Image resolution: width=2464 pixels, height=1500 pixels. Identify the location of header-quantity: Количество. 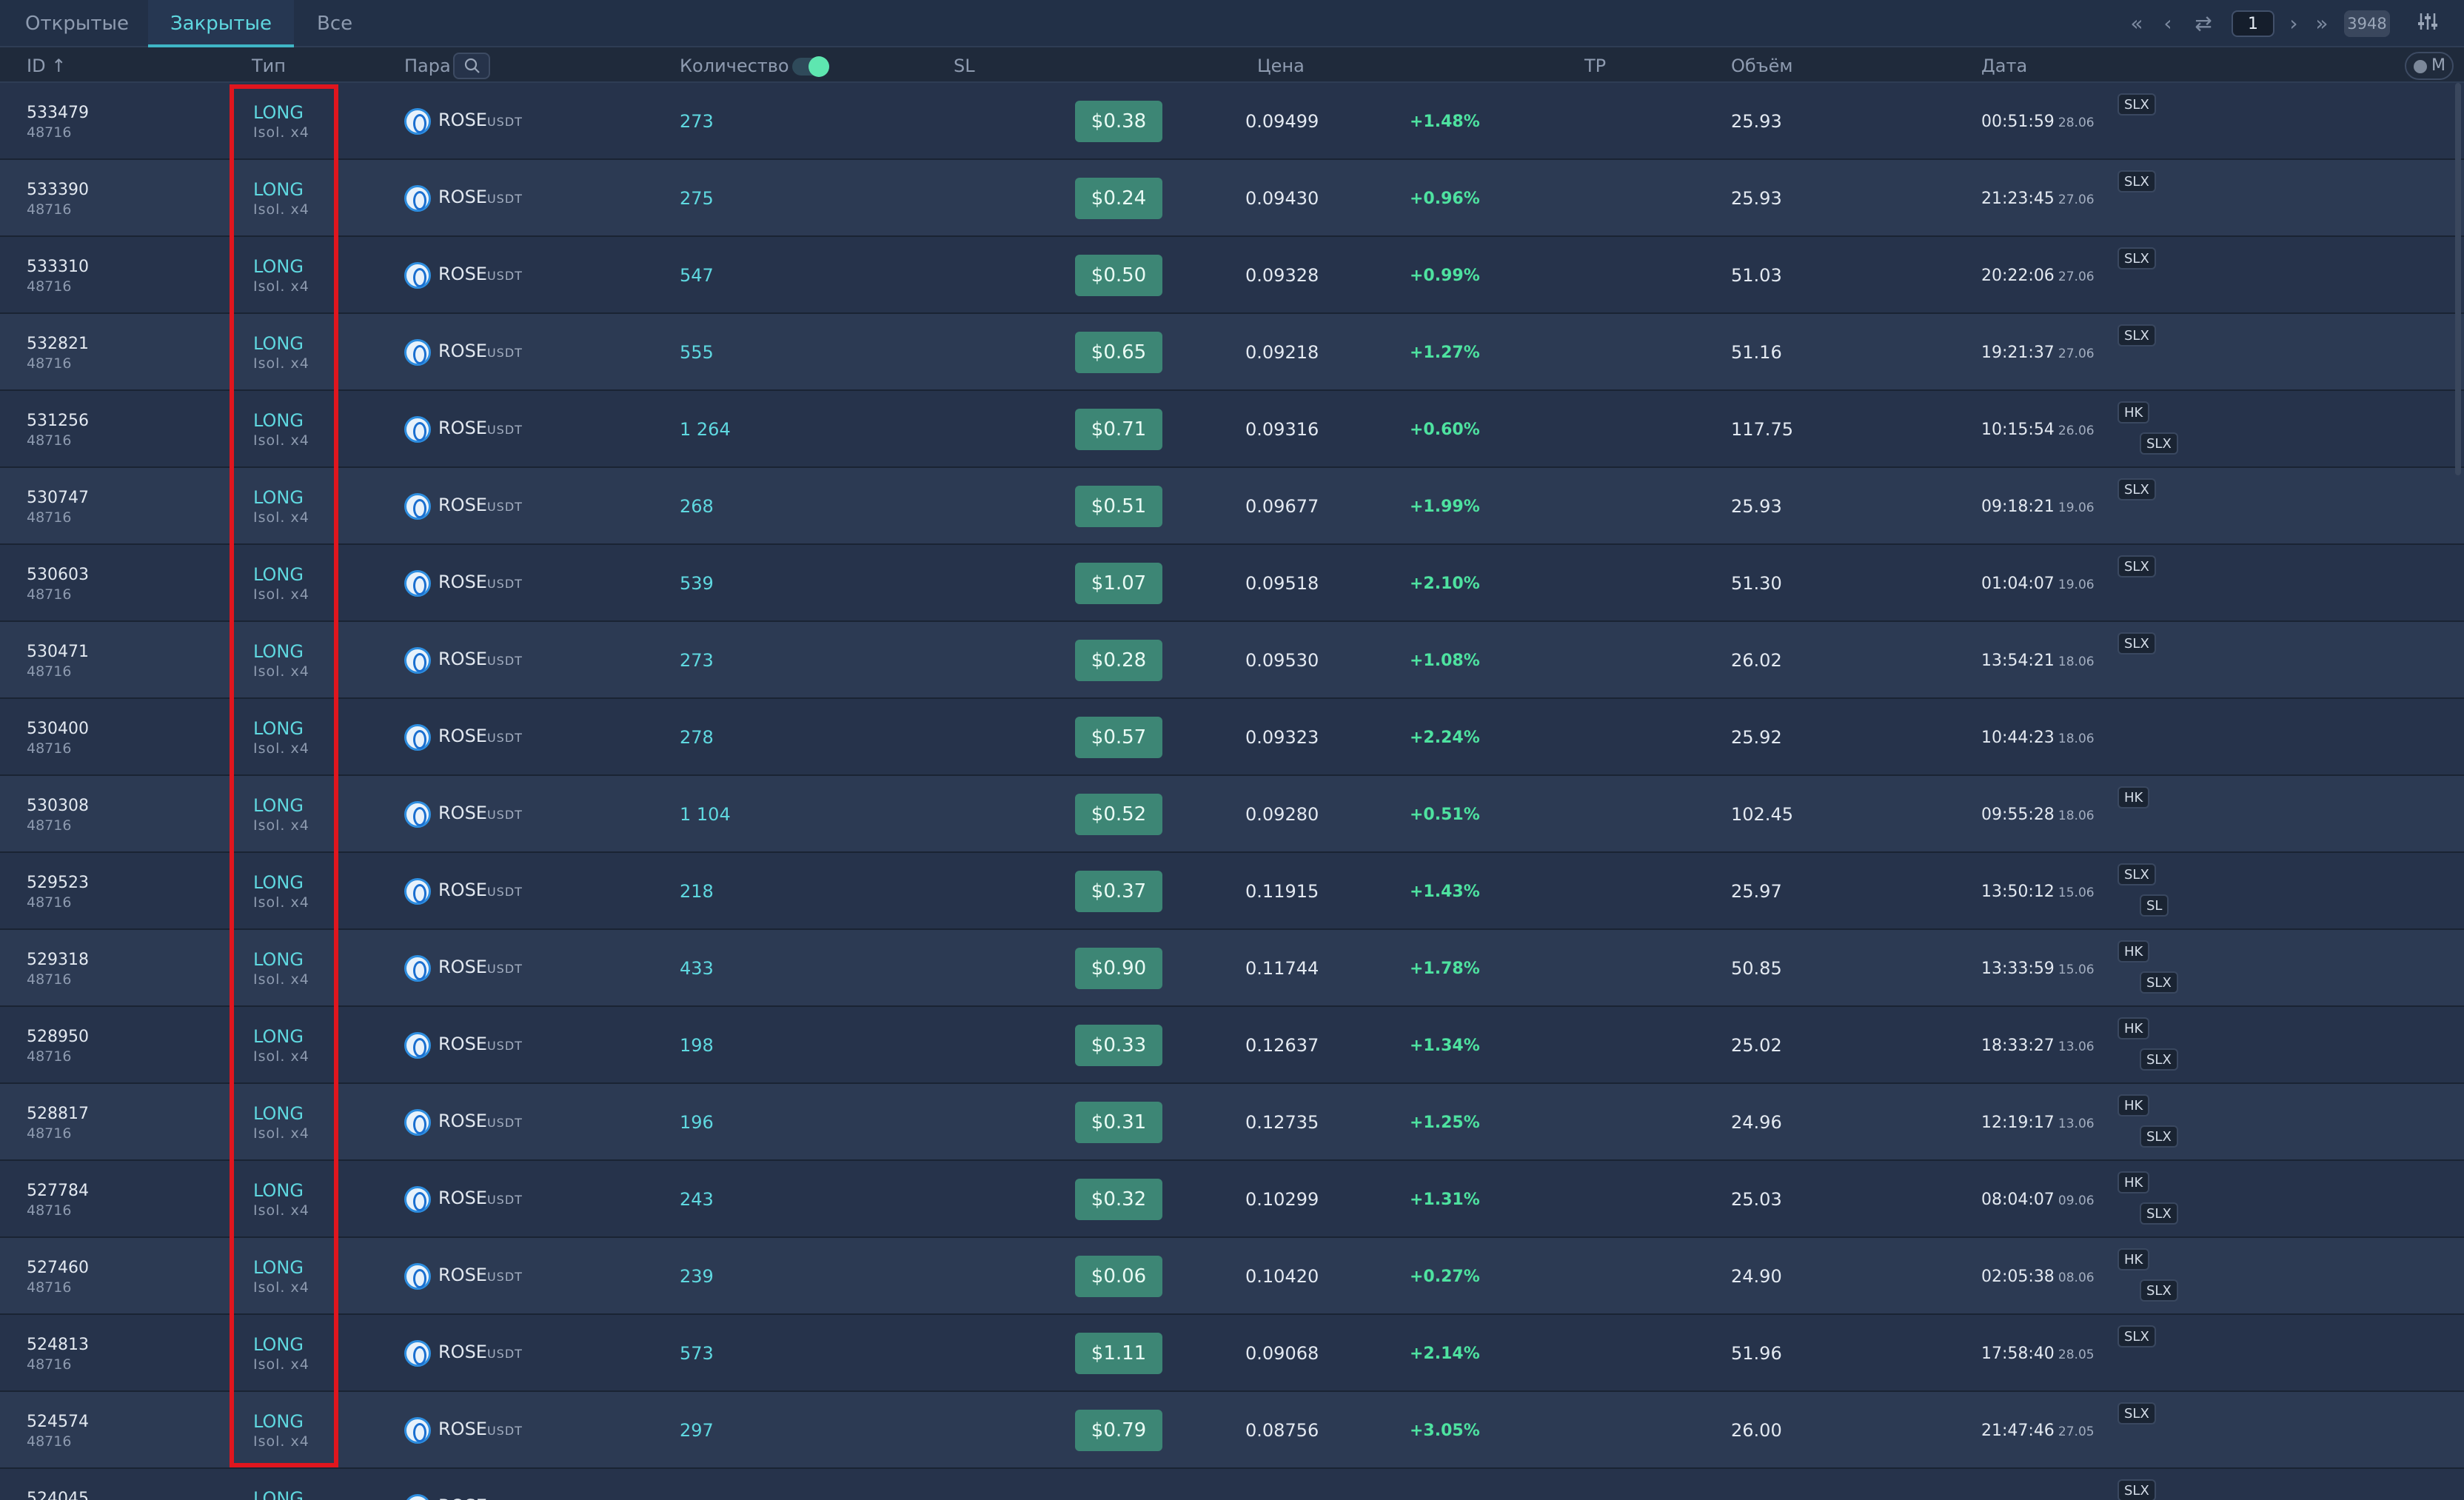
(735, 66).